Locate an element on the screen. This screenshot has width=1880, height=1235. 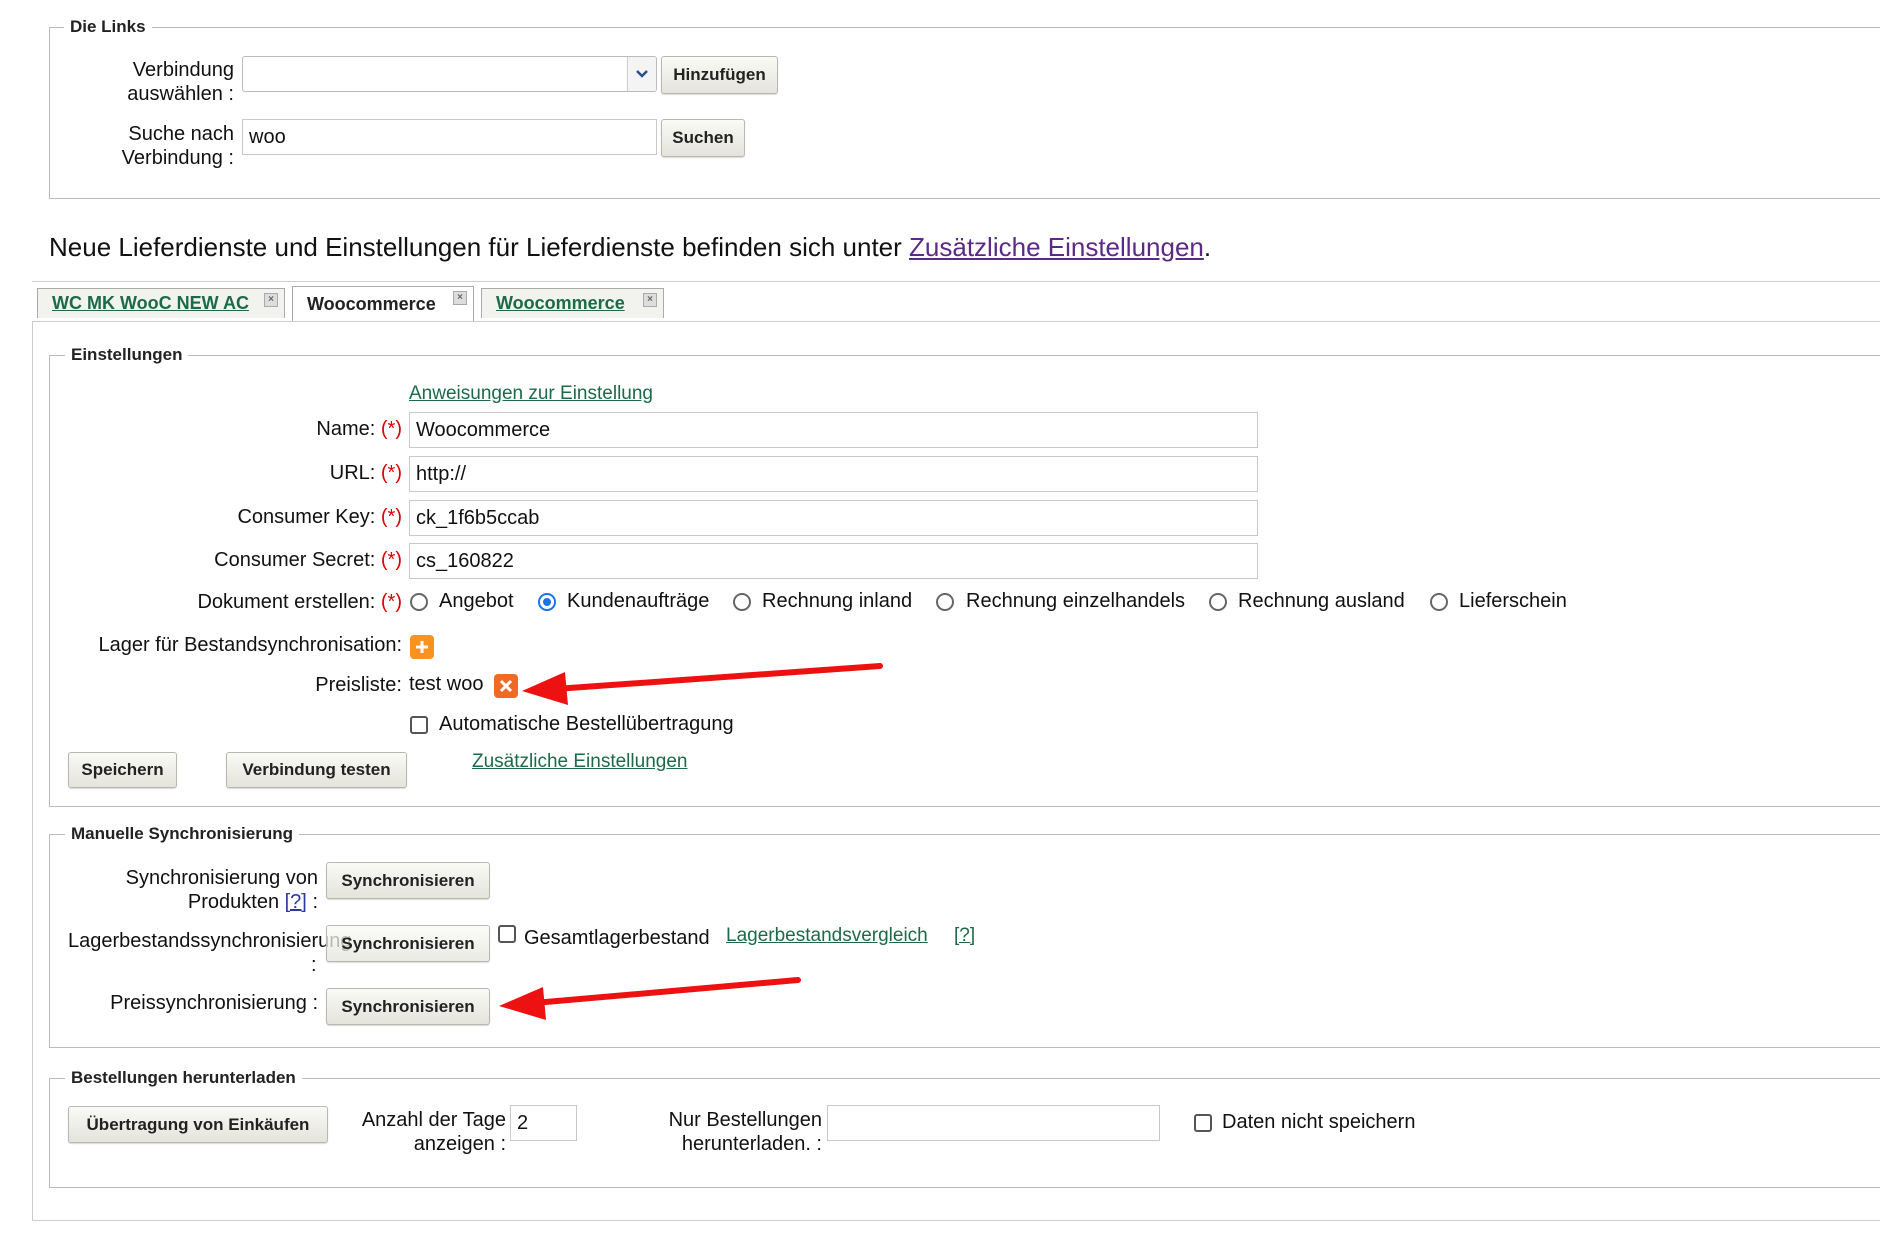
arrow-price-sync is located at coordinates (650, 998).